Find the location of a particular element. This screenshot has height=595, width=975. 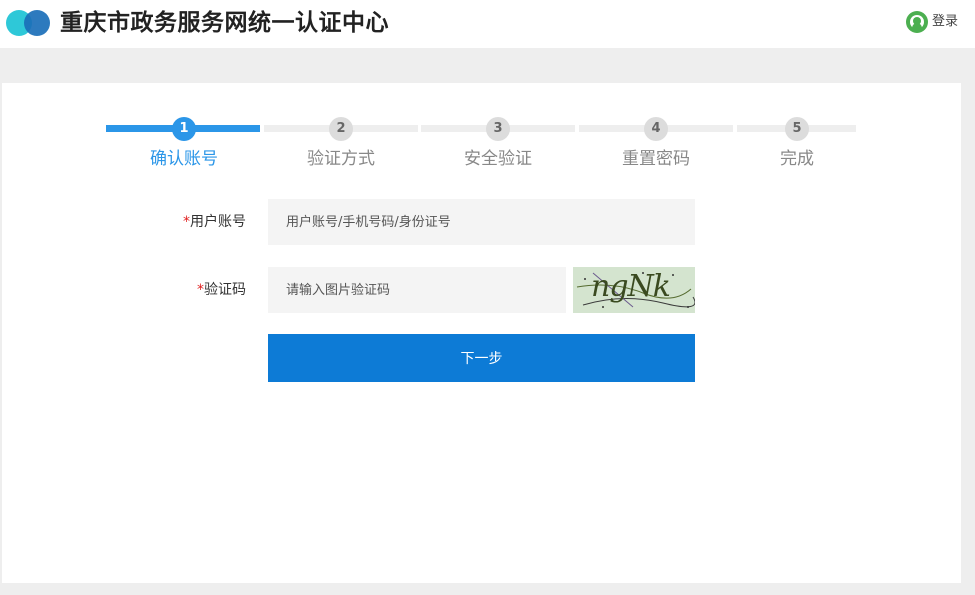

header: 重庆市政务服务网统一认证中心 登录 is located at coordinates (487, 24).